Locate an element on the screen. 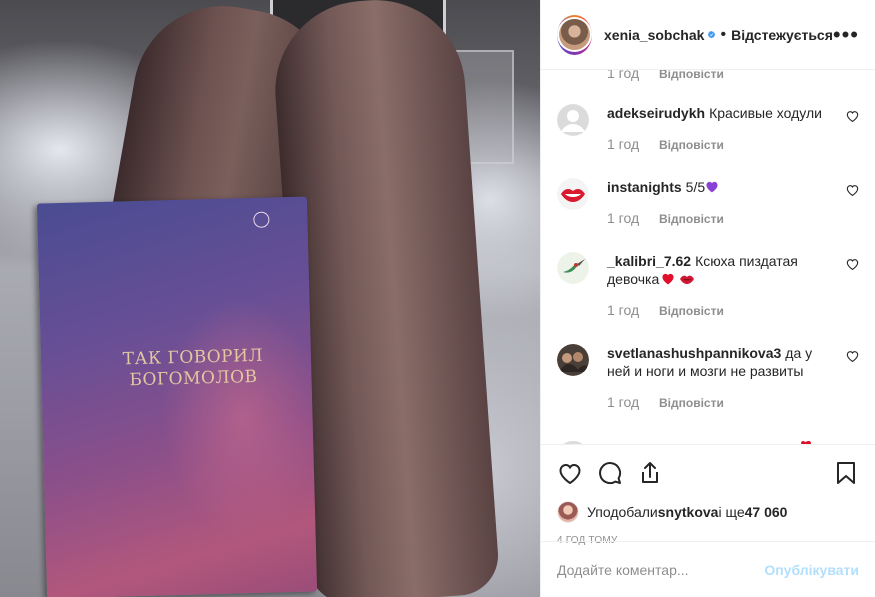 This screenshot has height=597, width=875. book-title: ТАК ГОВОРИЛ БОГОМОЛОВ is located at coordinates (193, 368).